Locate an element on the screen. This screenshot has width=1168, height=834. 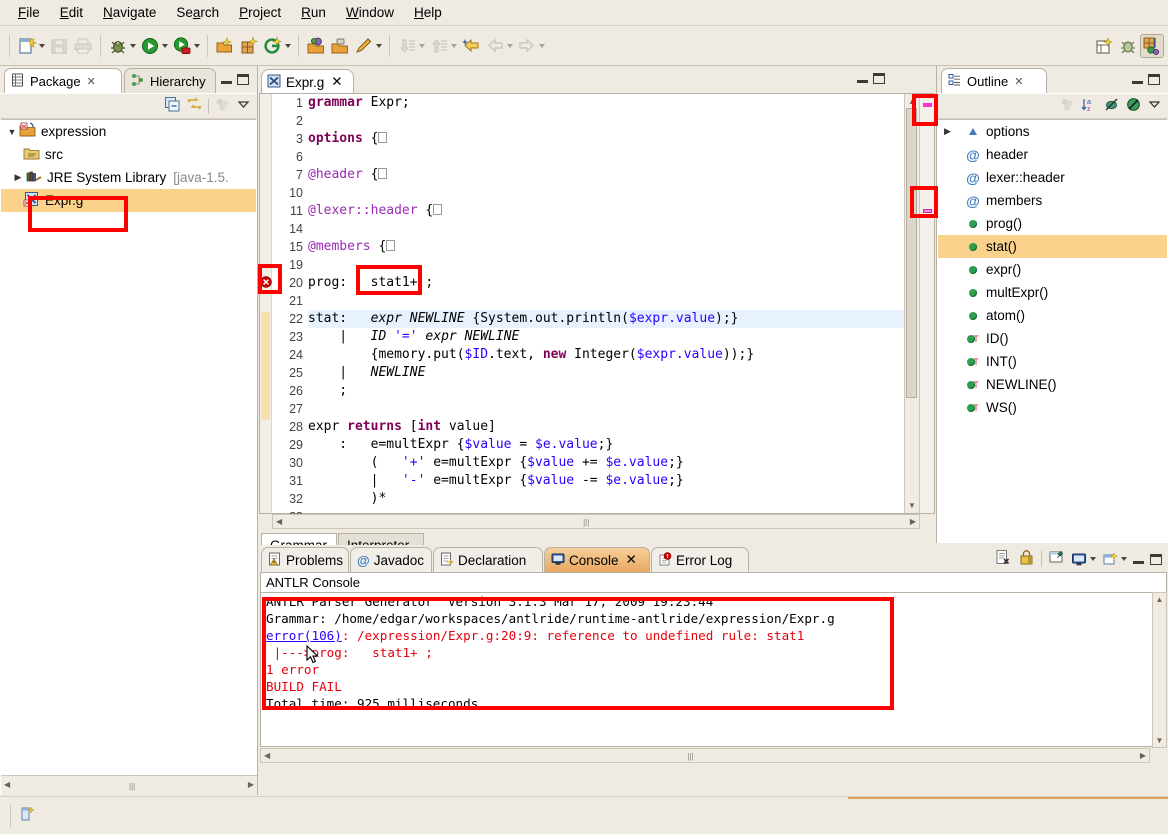
hide-fields-icon is located at coordinates (1133, 106).